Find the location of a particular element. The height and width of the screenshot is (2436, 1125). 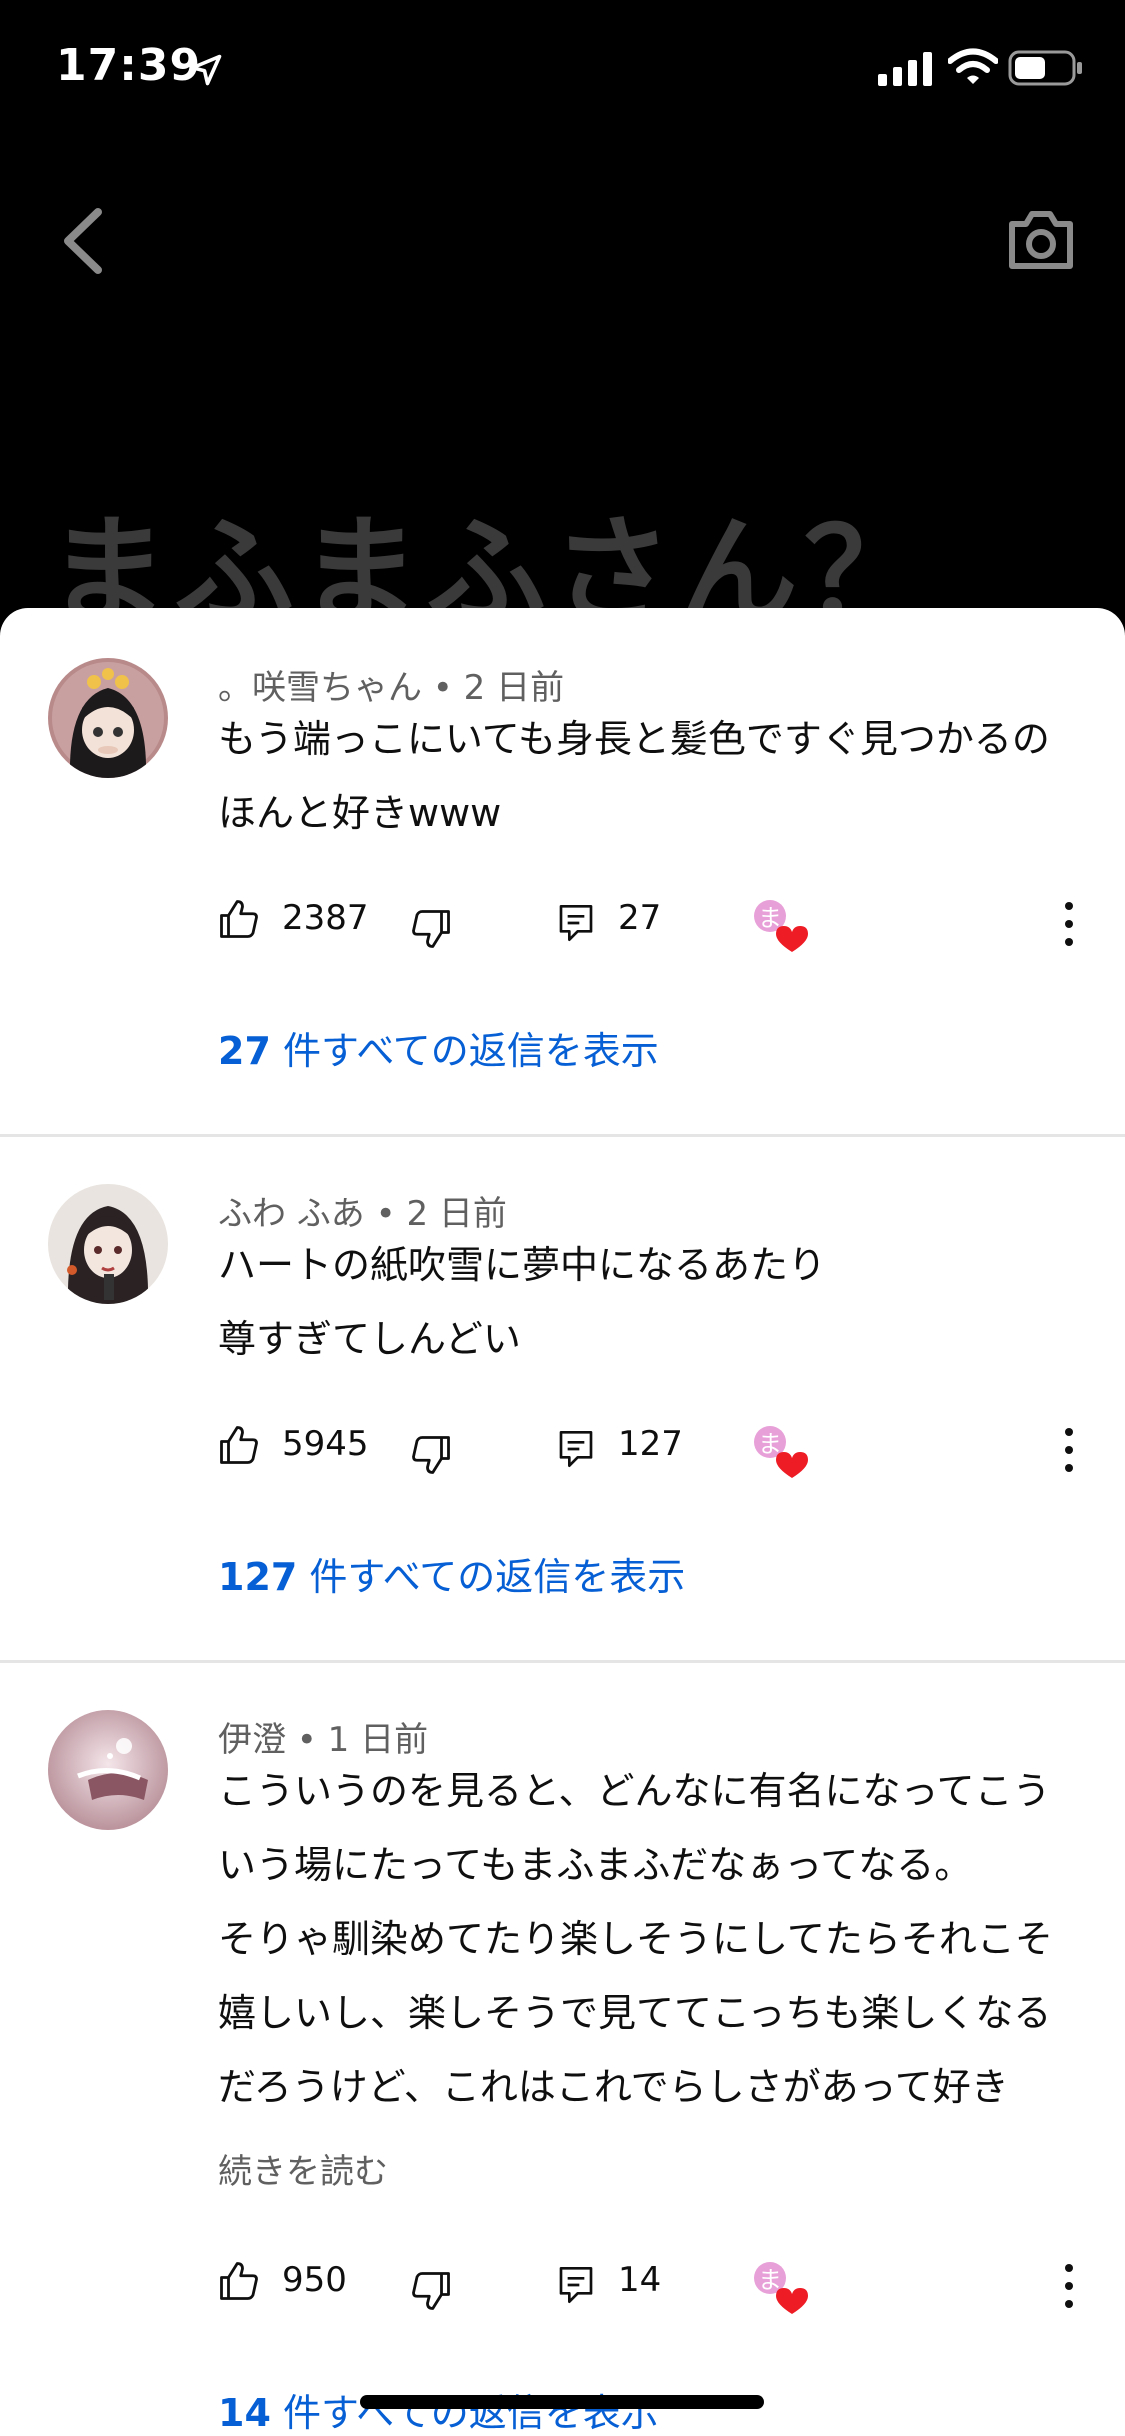

reply-count: 127 is located at coordinates (650, 1444).